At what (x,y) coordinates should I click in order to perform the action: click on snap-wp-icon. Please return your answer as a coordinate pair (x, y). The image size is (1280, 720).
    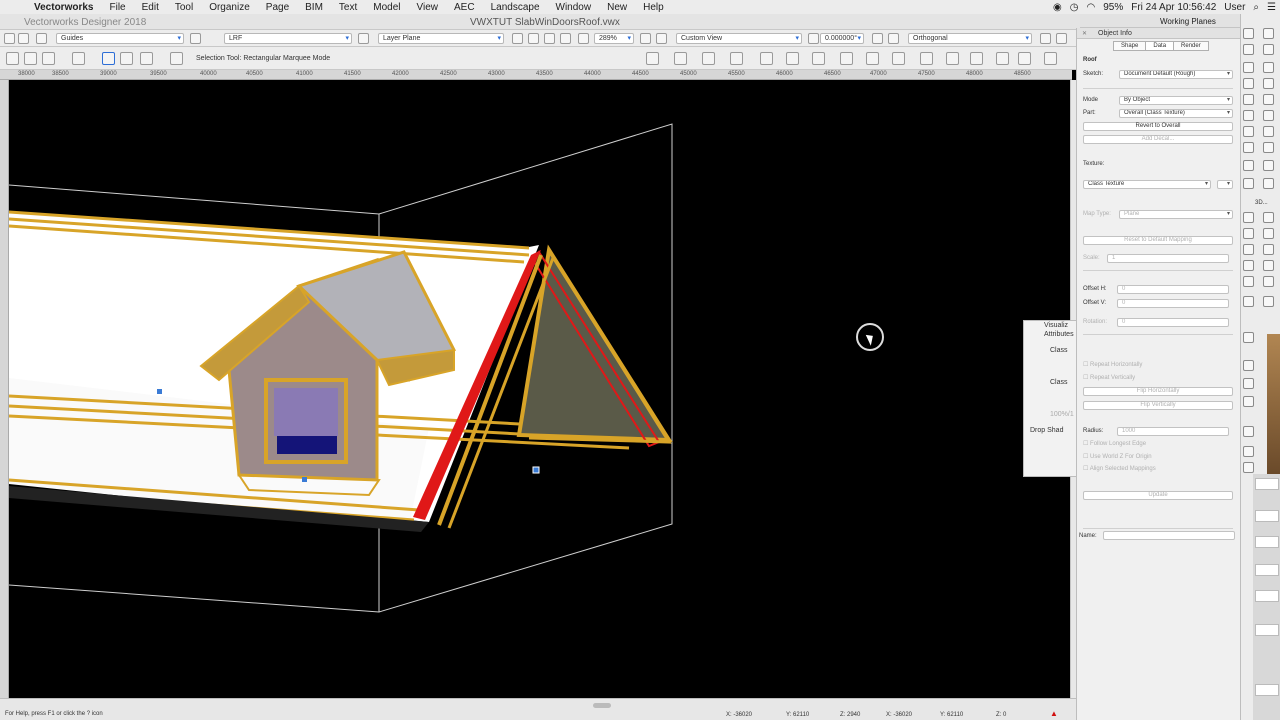
    Looking at the image, I should click on (872, 58).